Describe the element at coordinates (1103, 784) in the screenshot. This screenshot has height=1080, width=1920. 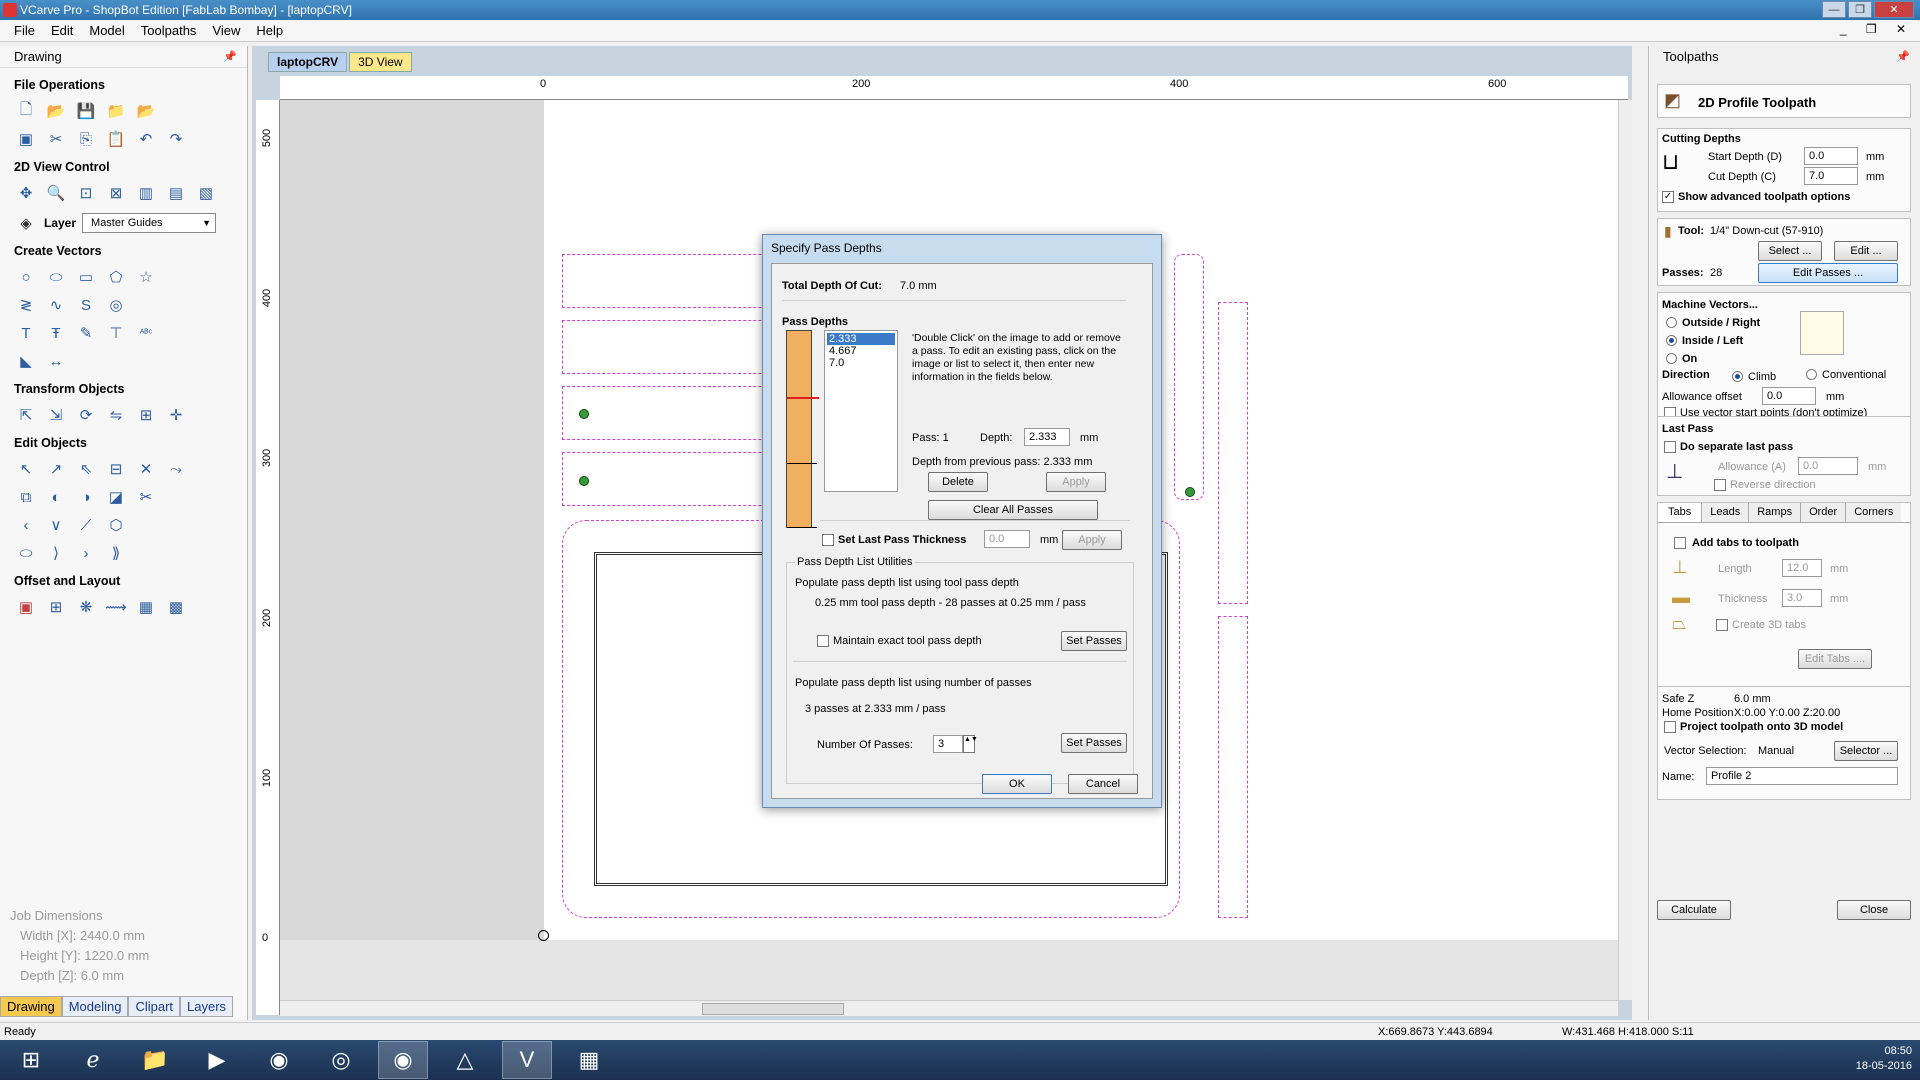
I see `cancel-button: Cancel` at that location.